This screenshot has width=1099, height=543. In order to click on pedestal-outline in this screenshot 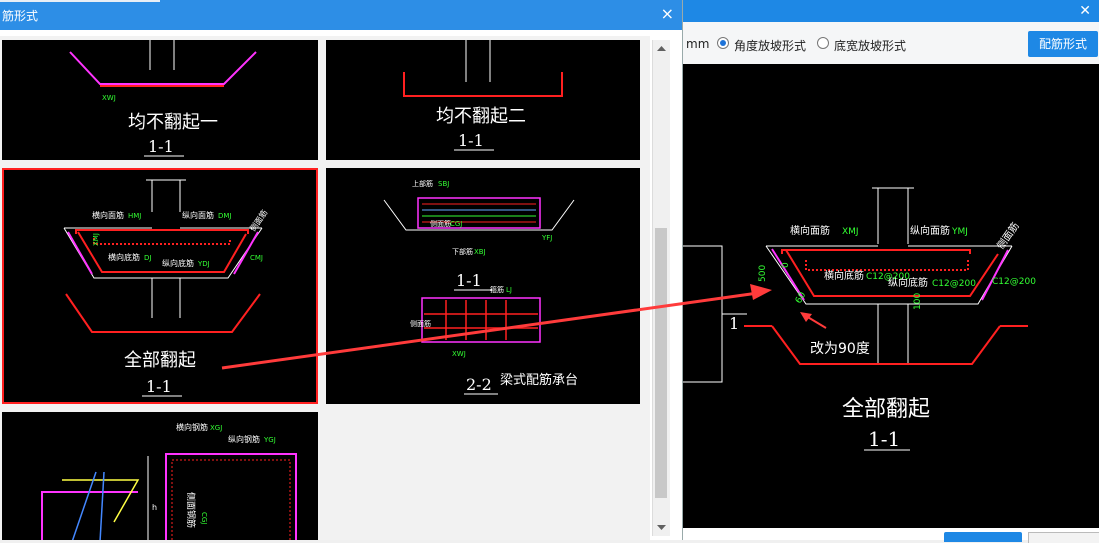, I will do `click(702, 314)`.